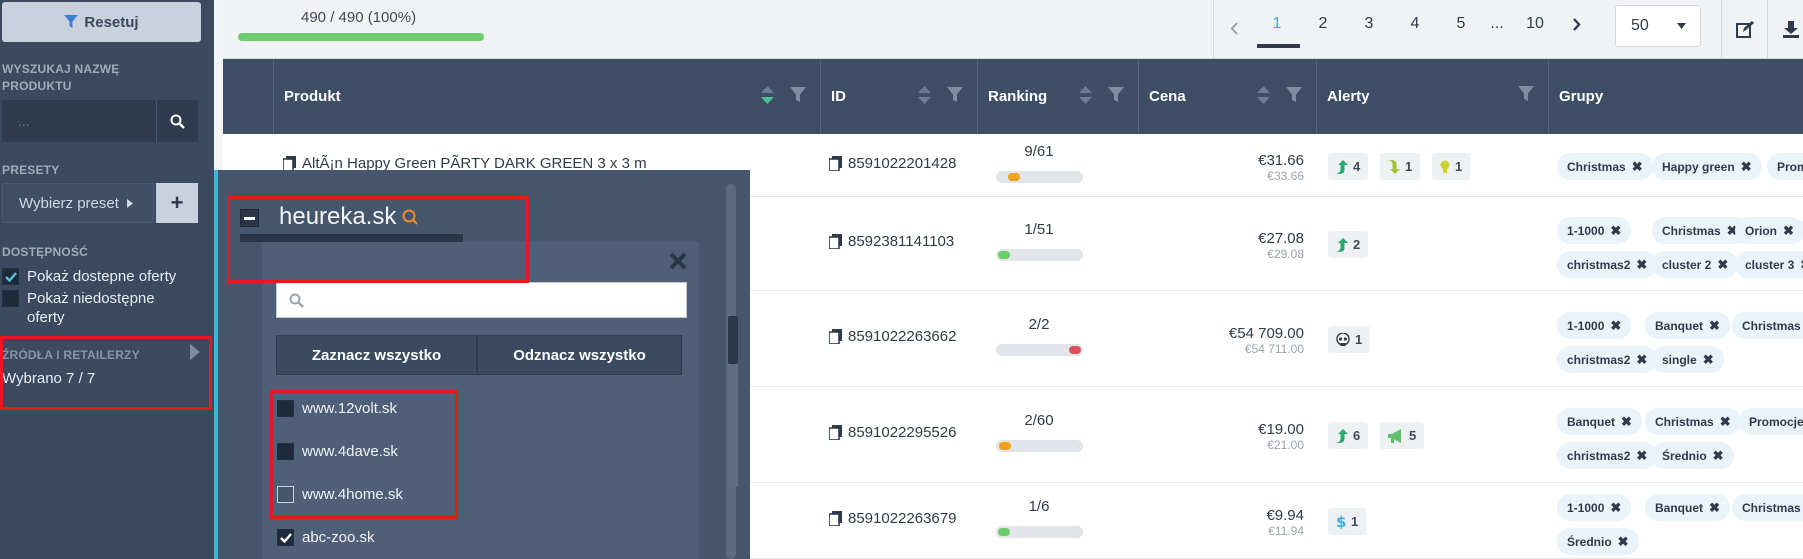 The image size is (1803, 559). I want to click on close-icon, so click(678, 261).